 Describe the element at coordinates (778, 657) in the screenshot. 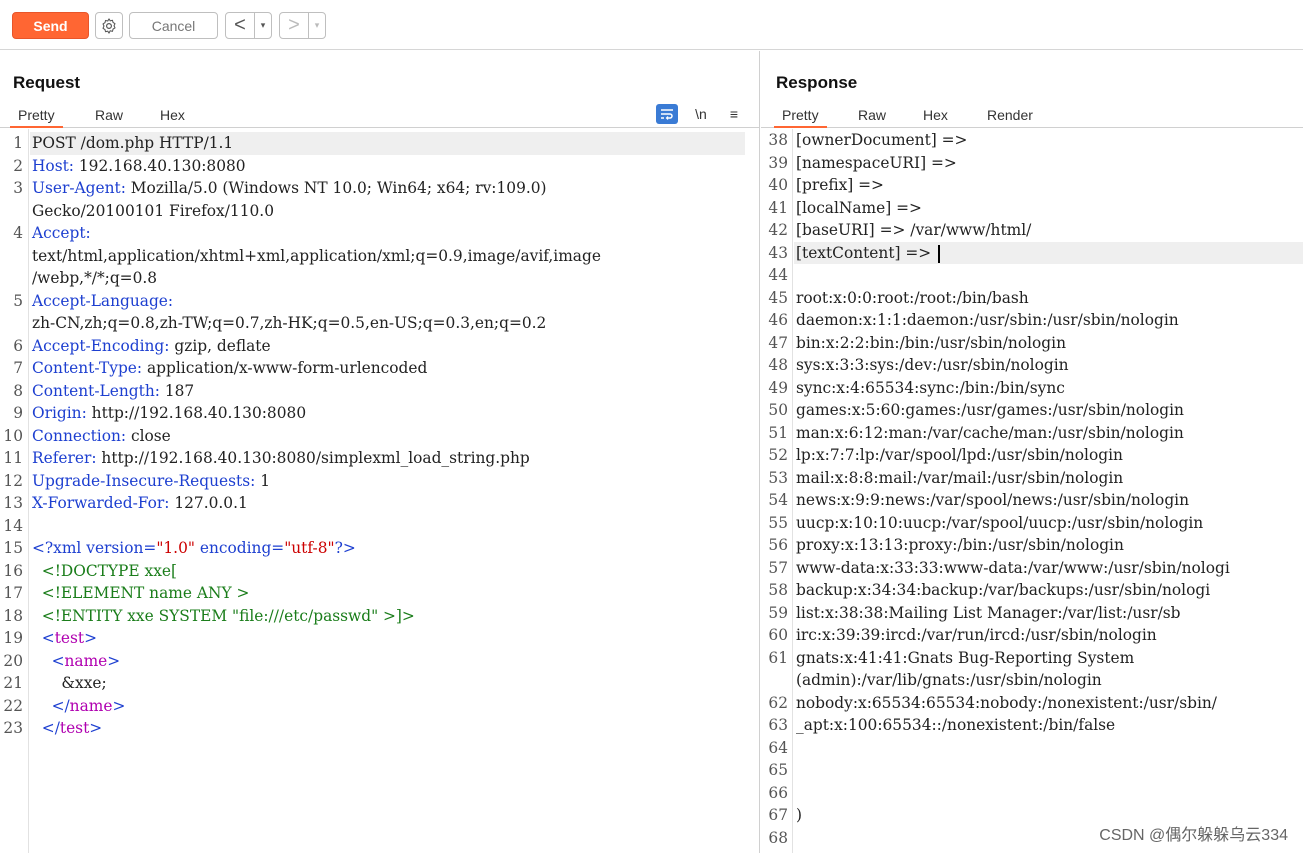

I see `line-number: 61` at that location.